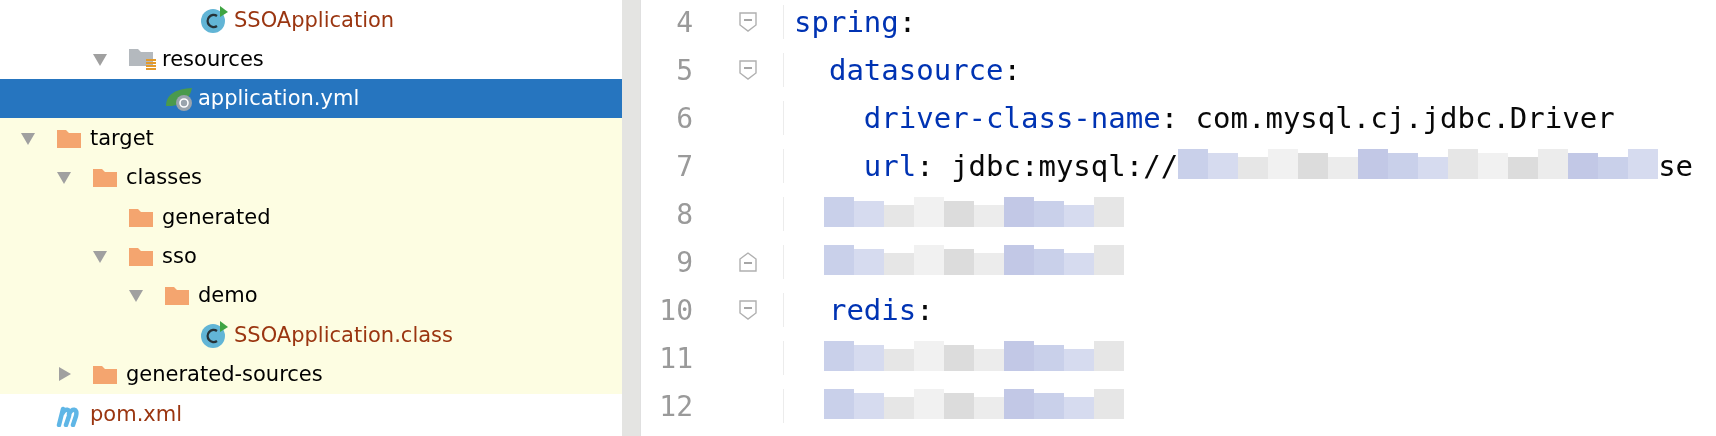 The image size is (1716, 436). Describe the element at coordinates (311, 413) in the screenshot. I see `tree-item: pom.xml` at that location.